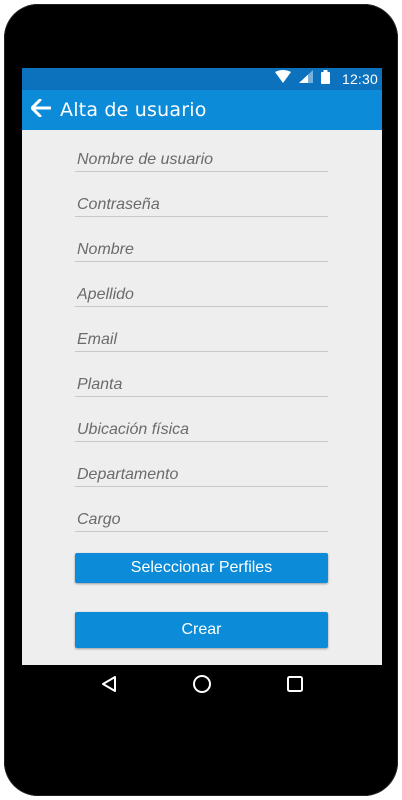 The width and height of the screenshot is (402, 800). I want to click on back-button, so click(41, 110).